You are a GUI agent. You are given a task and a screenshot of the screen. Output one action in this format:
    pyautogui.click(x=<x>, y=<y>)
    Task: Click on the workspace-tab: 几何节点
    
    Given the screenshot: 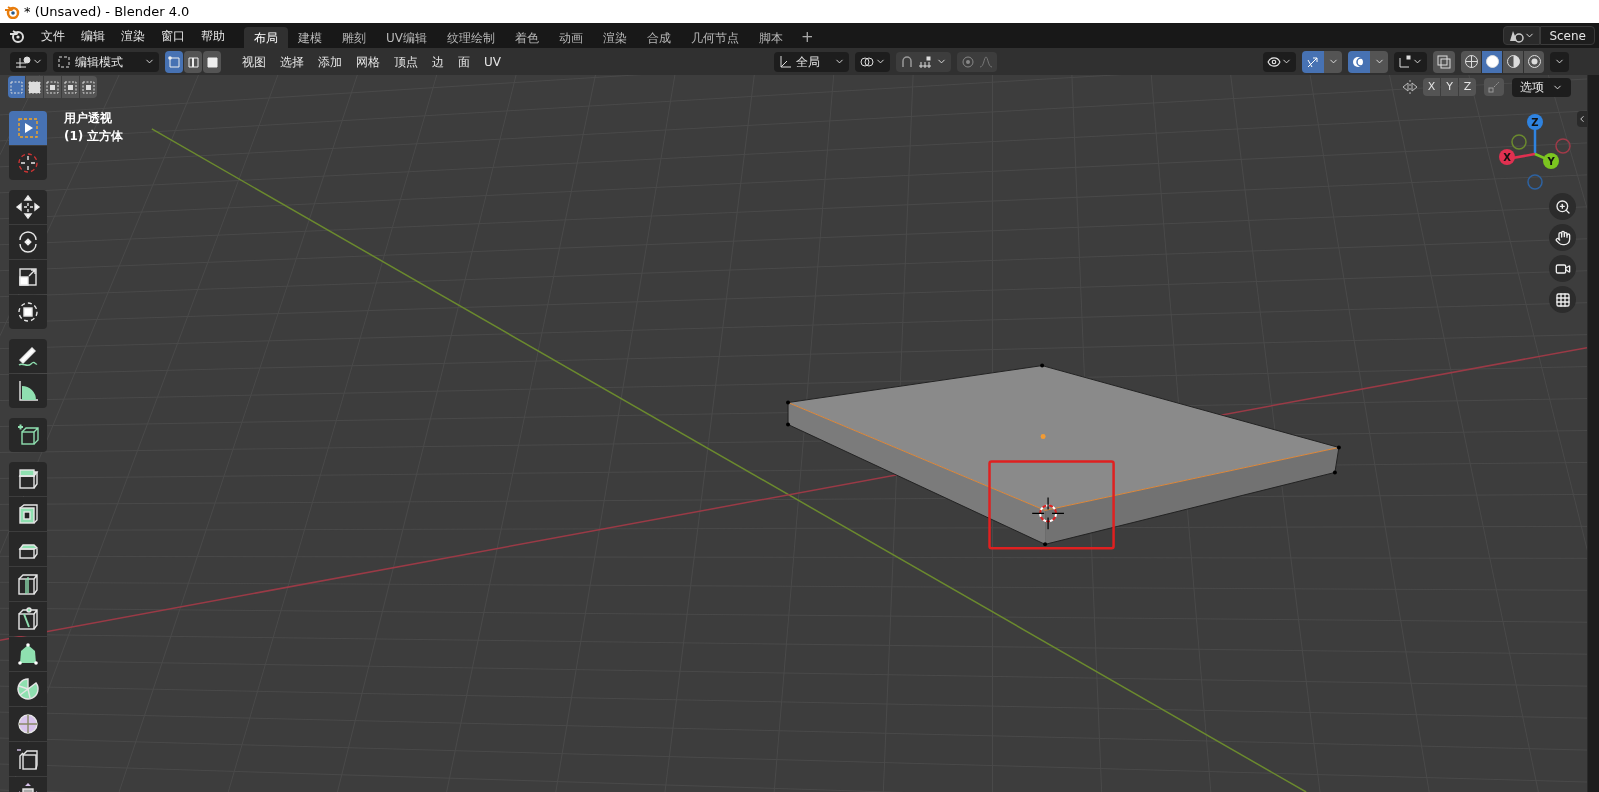 What is the action you would take?
    pyautogui.click(x=715, y=37)
    